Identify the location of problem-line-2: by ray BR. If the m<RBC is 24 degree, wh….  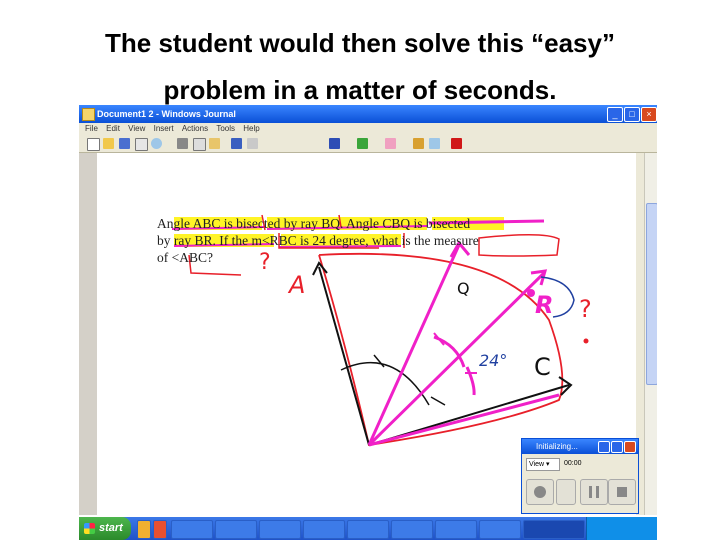
(318, 240).